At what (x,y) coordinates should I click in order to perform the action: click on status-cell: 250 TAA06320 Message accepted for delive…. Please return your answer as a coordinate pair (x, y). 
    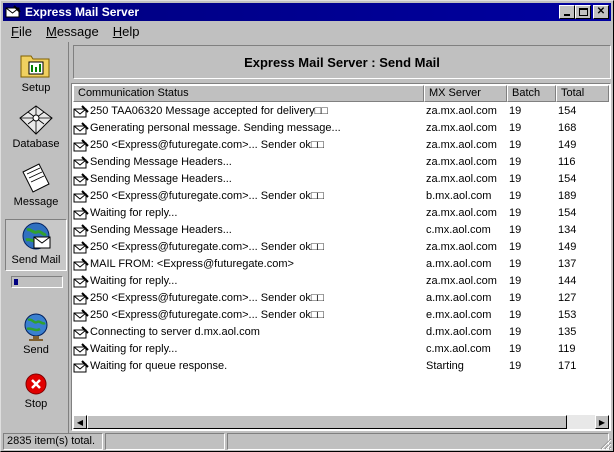
    Looking at the image, I should click on (248, 111).